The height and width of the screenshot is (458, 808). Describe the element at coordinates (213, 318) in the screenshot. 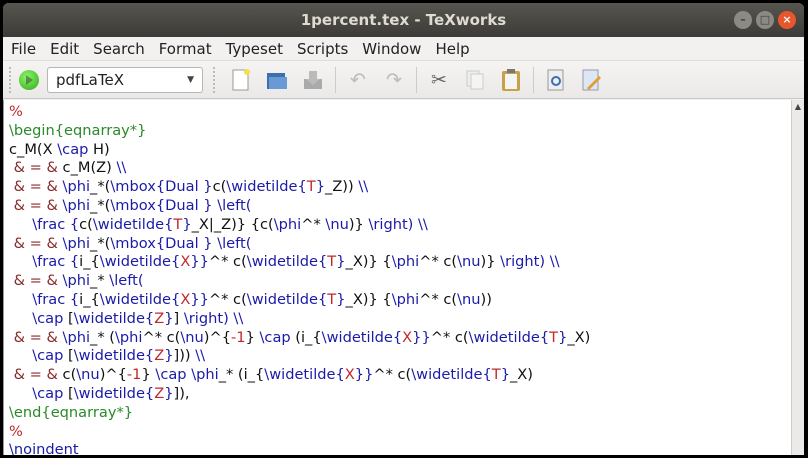

I see `code-token: \right) \\` at that location.